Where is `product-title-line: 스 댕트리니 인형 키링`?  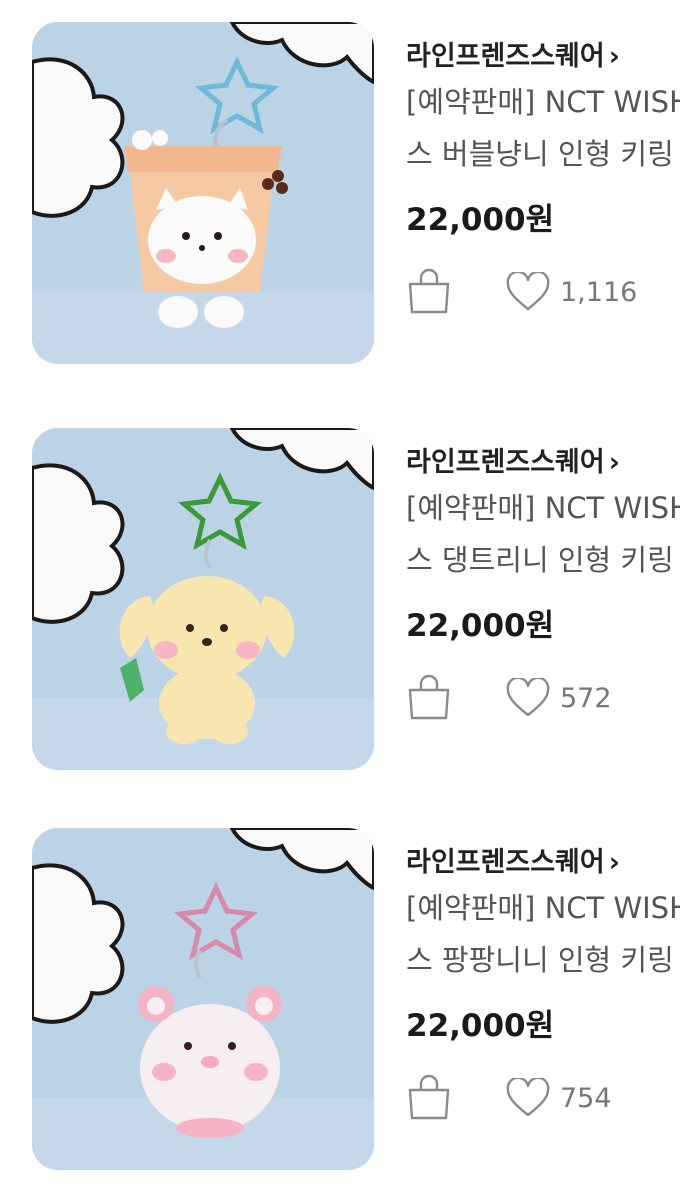
product-title-line: 스 댕트리니 인형 키링 is located at coordinates (540, 560).